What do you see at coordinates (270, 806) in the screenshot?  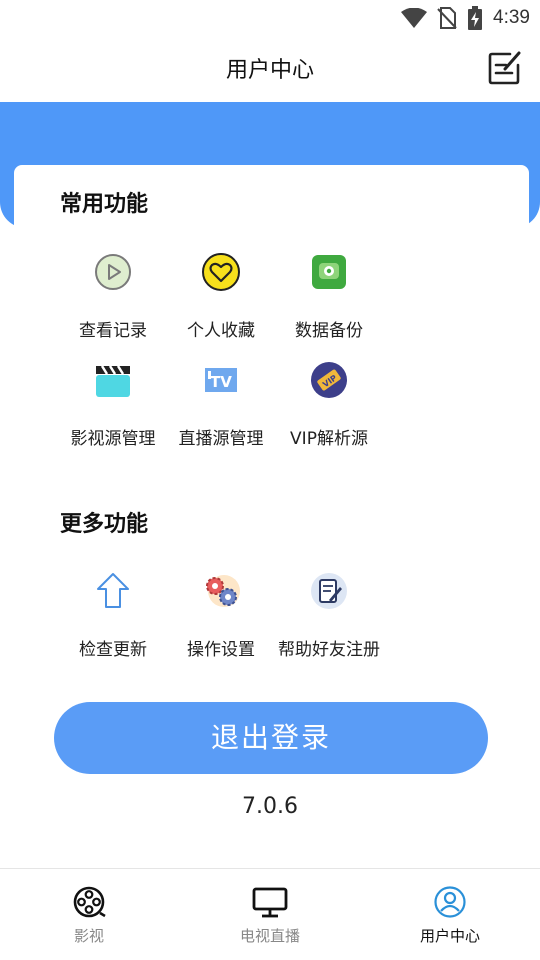 I see `version-text: 7.0.6` at bounding box center [270, 806].